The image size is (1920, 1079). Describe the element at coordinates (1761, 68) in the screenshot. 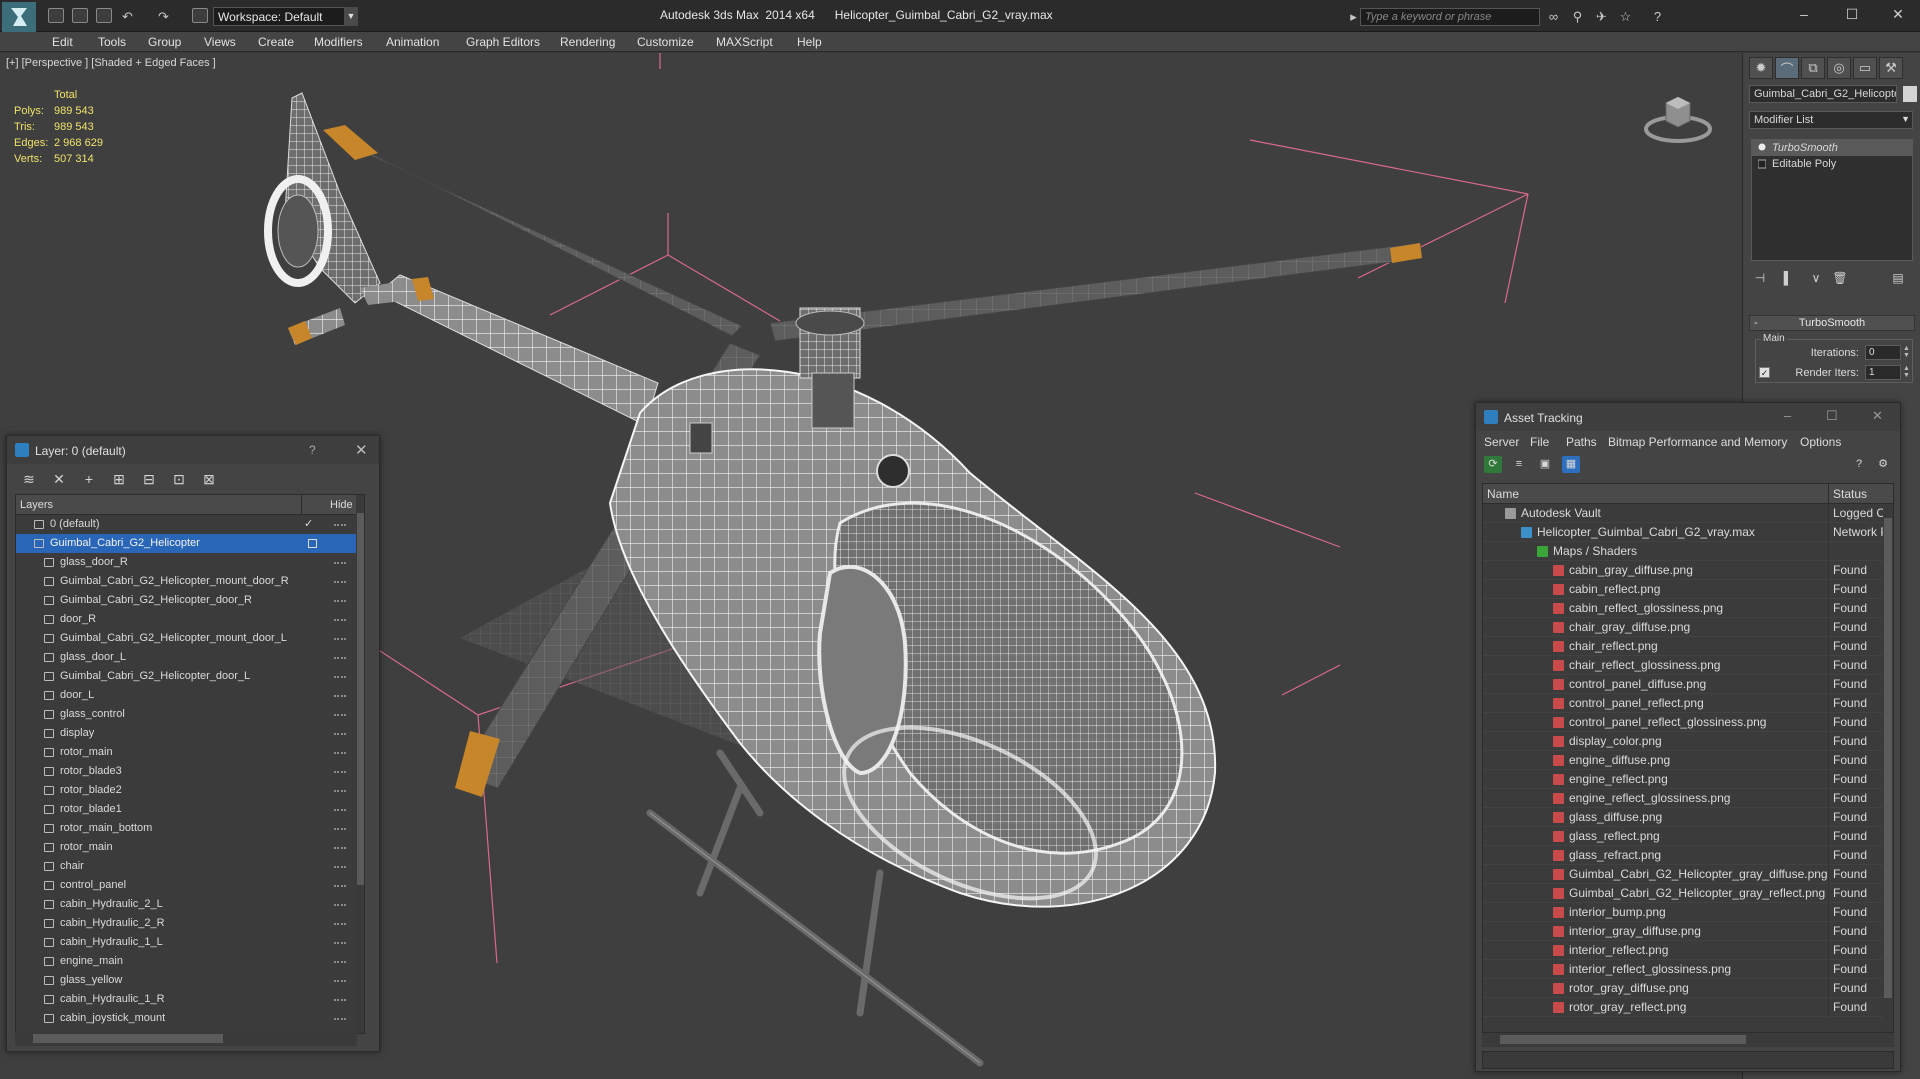

I see `create-tab-icon: ✹` at that location.